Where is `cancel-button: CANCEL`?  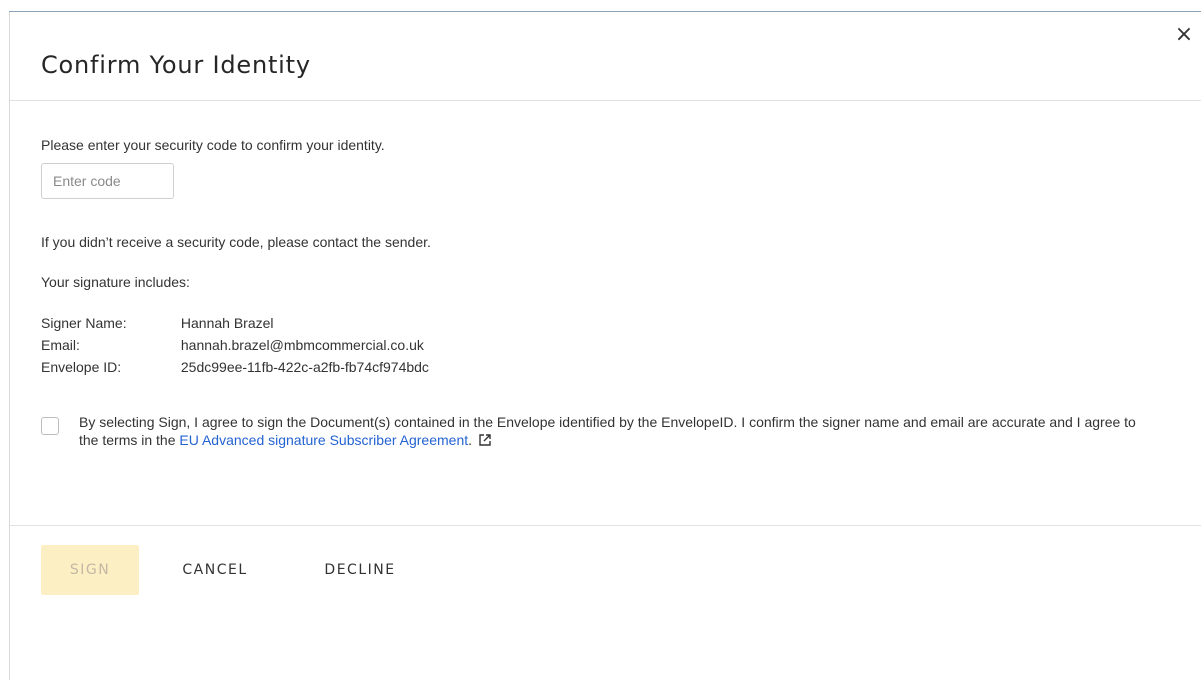 cancel-button: CANCEL is located at coordinates (215, 570).